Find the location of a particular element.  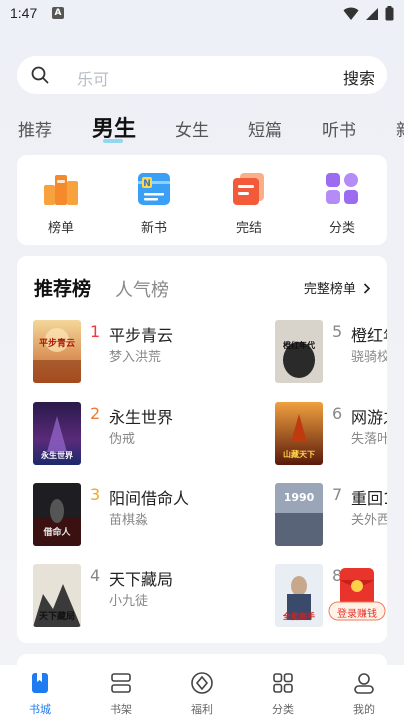

cover-title: 借命人 is located at coordinates (56, 532).